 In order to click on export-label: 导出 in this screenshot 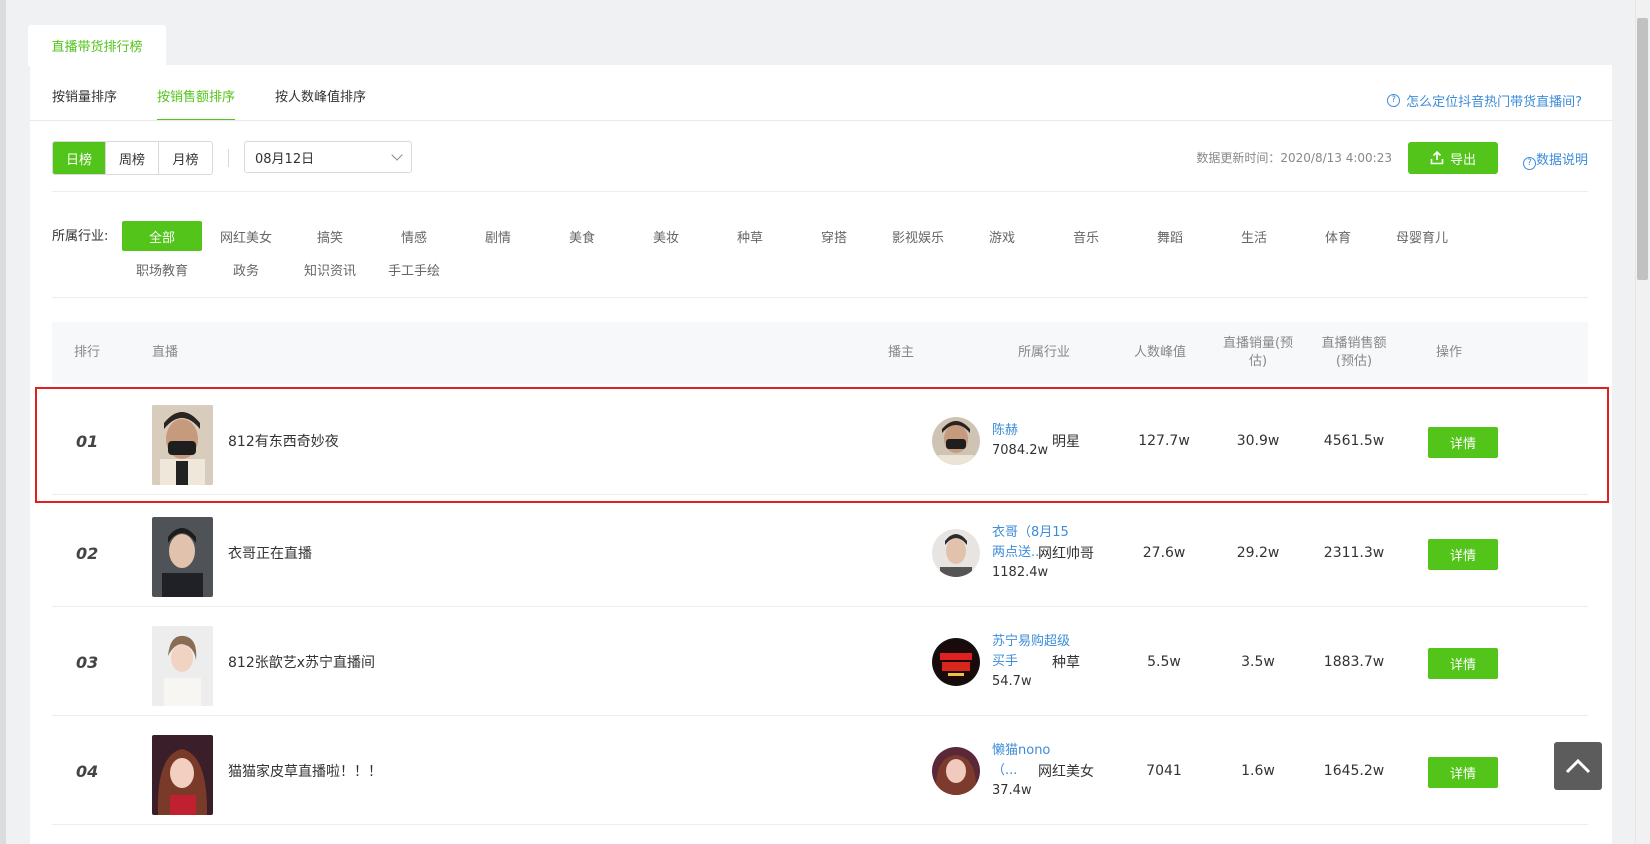, I will do `click(1462, 160)`.